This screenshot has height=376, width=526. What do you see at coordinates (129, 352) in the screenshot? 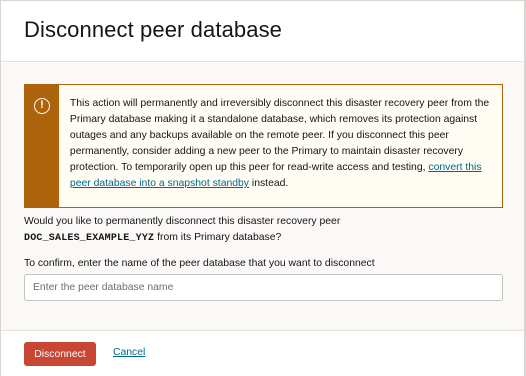
I see `cancel-button: Cancel` at bounding box center [129, 352].